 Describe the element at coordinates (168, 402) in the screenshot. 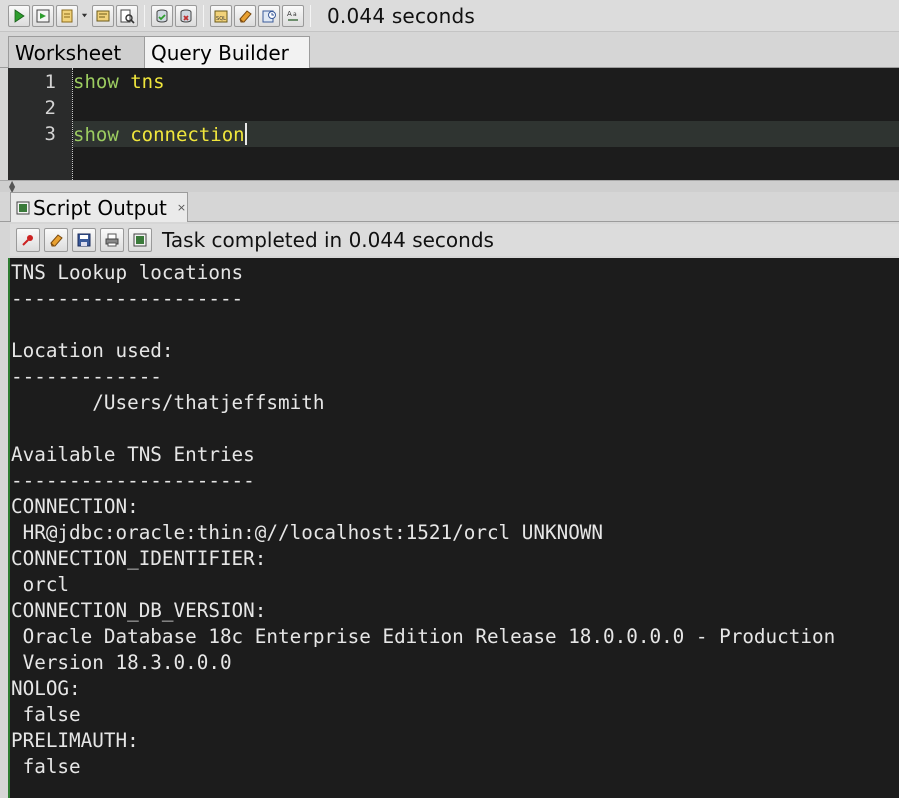

I see `output-line: /Users/thatjeffsmith` at that location.